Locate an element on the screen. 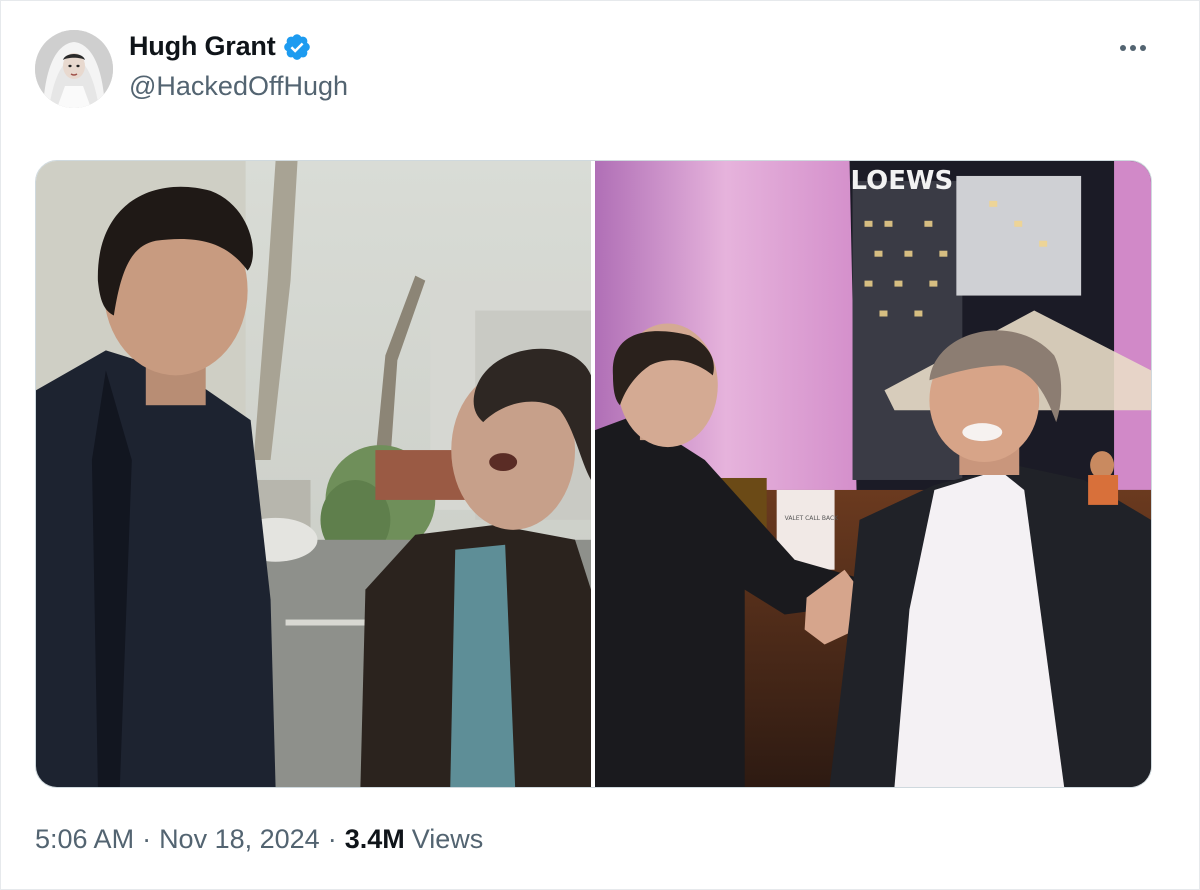 Image resolution: width=1200 pixels, height=890 pixels. tweet-date: Nov 18, 2024 is located at coordinates (239, 839).